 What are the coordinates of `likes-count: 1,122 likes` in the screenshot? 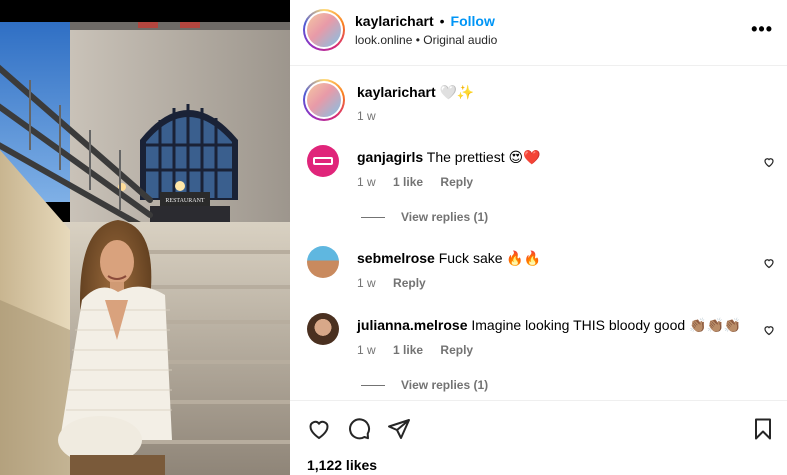 It's located at (342, 465).